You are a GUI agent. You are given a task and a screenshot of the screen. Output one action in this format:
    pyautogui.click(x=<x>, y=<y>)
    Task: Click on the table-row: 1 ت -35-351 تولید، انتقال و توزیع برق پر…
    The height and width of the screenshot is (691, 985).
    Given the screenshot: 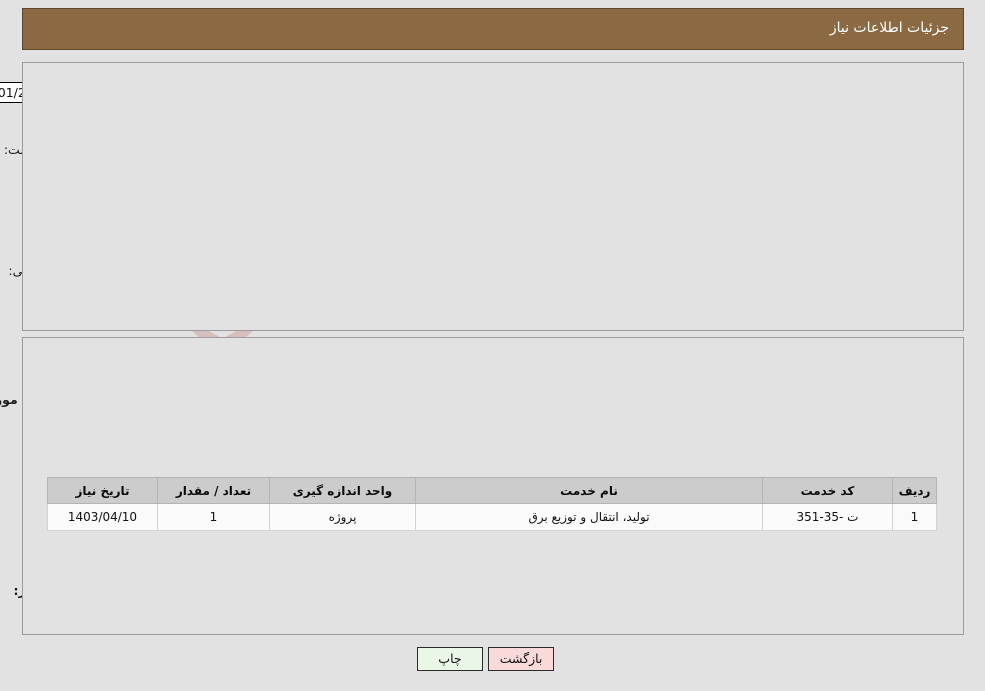 What is the action you would take?
    pyautogui.click(x=492, y=517)
    